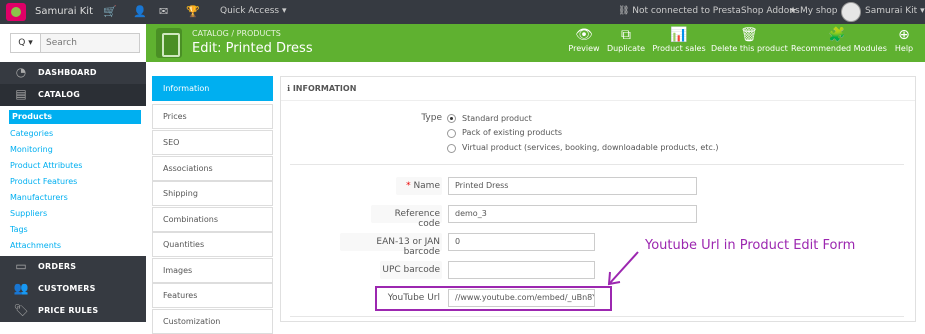 The width and height of the screenshot is (925, 334). I want to click on ean-field: 0, so click(521, 242).